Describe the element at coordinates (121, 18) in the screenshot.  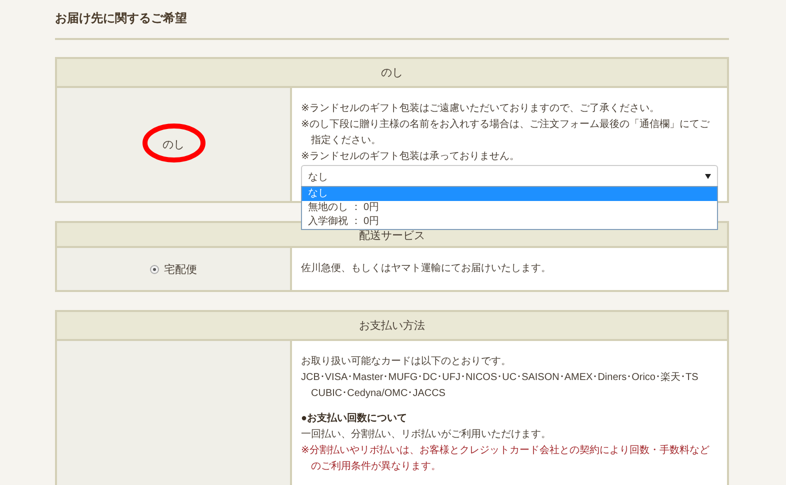
I see `page-title: お届け先に関するご希望` at that location.